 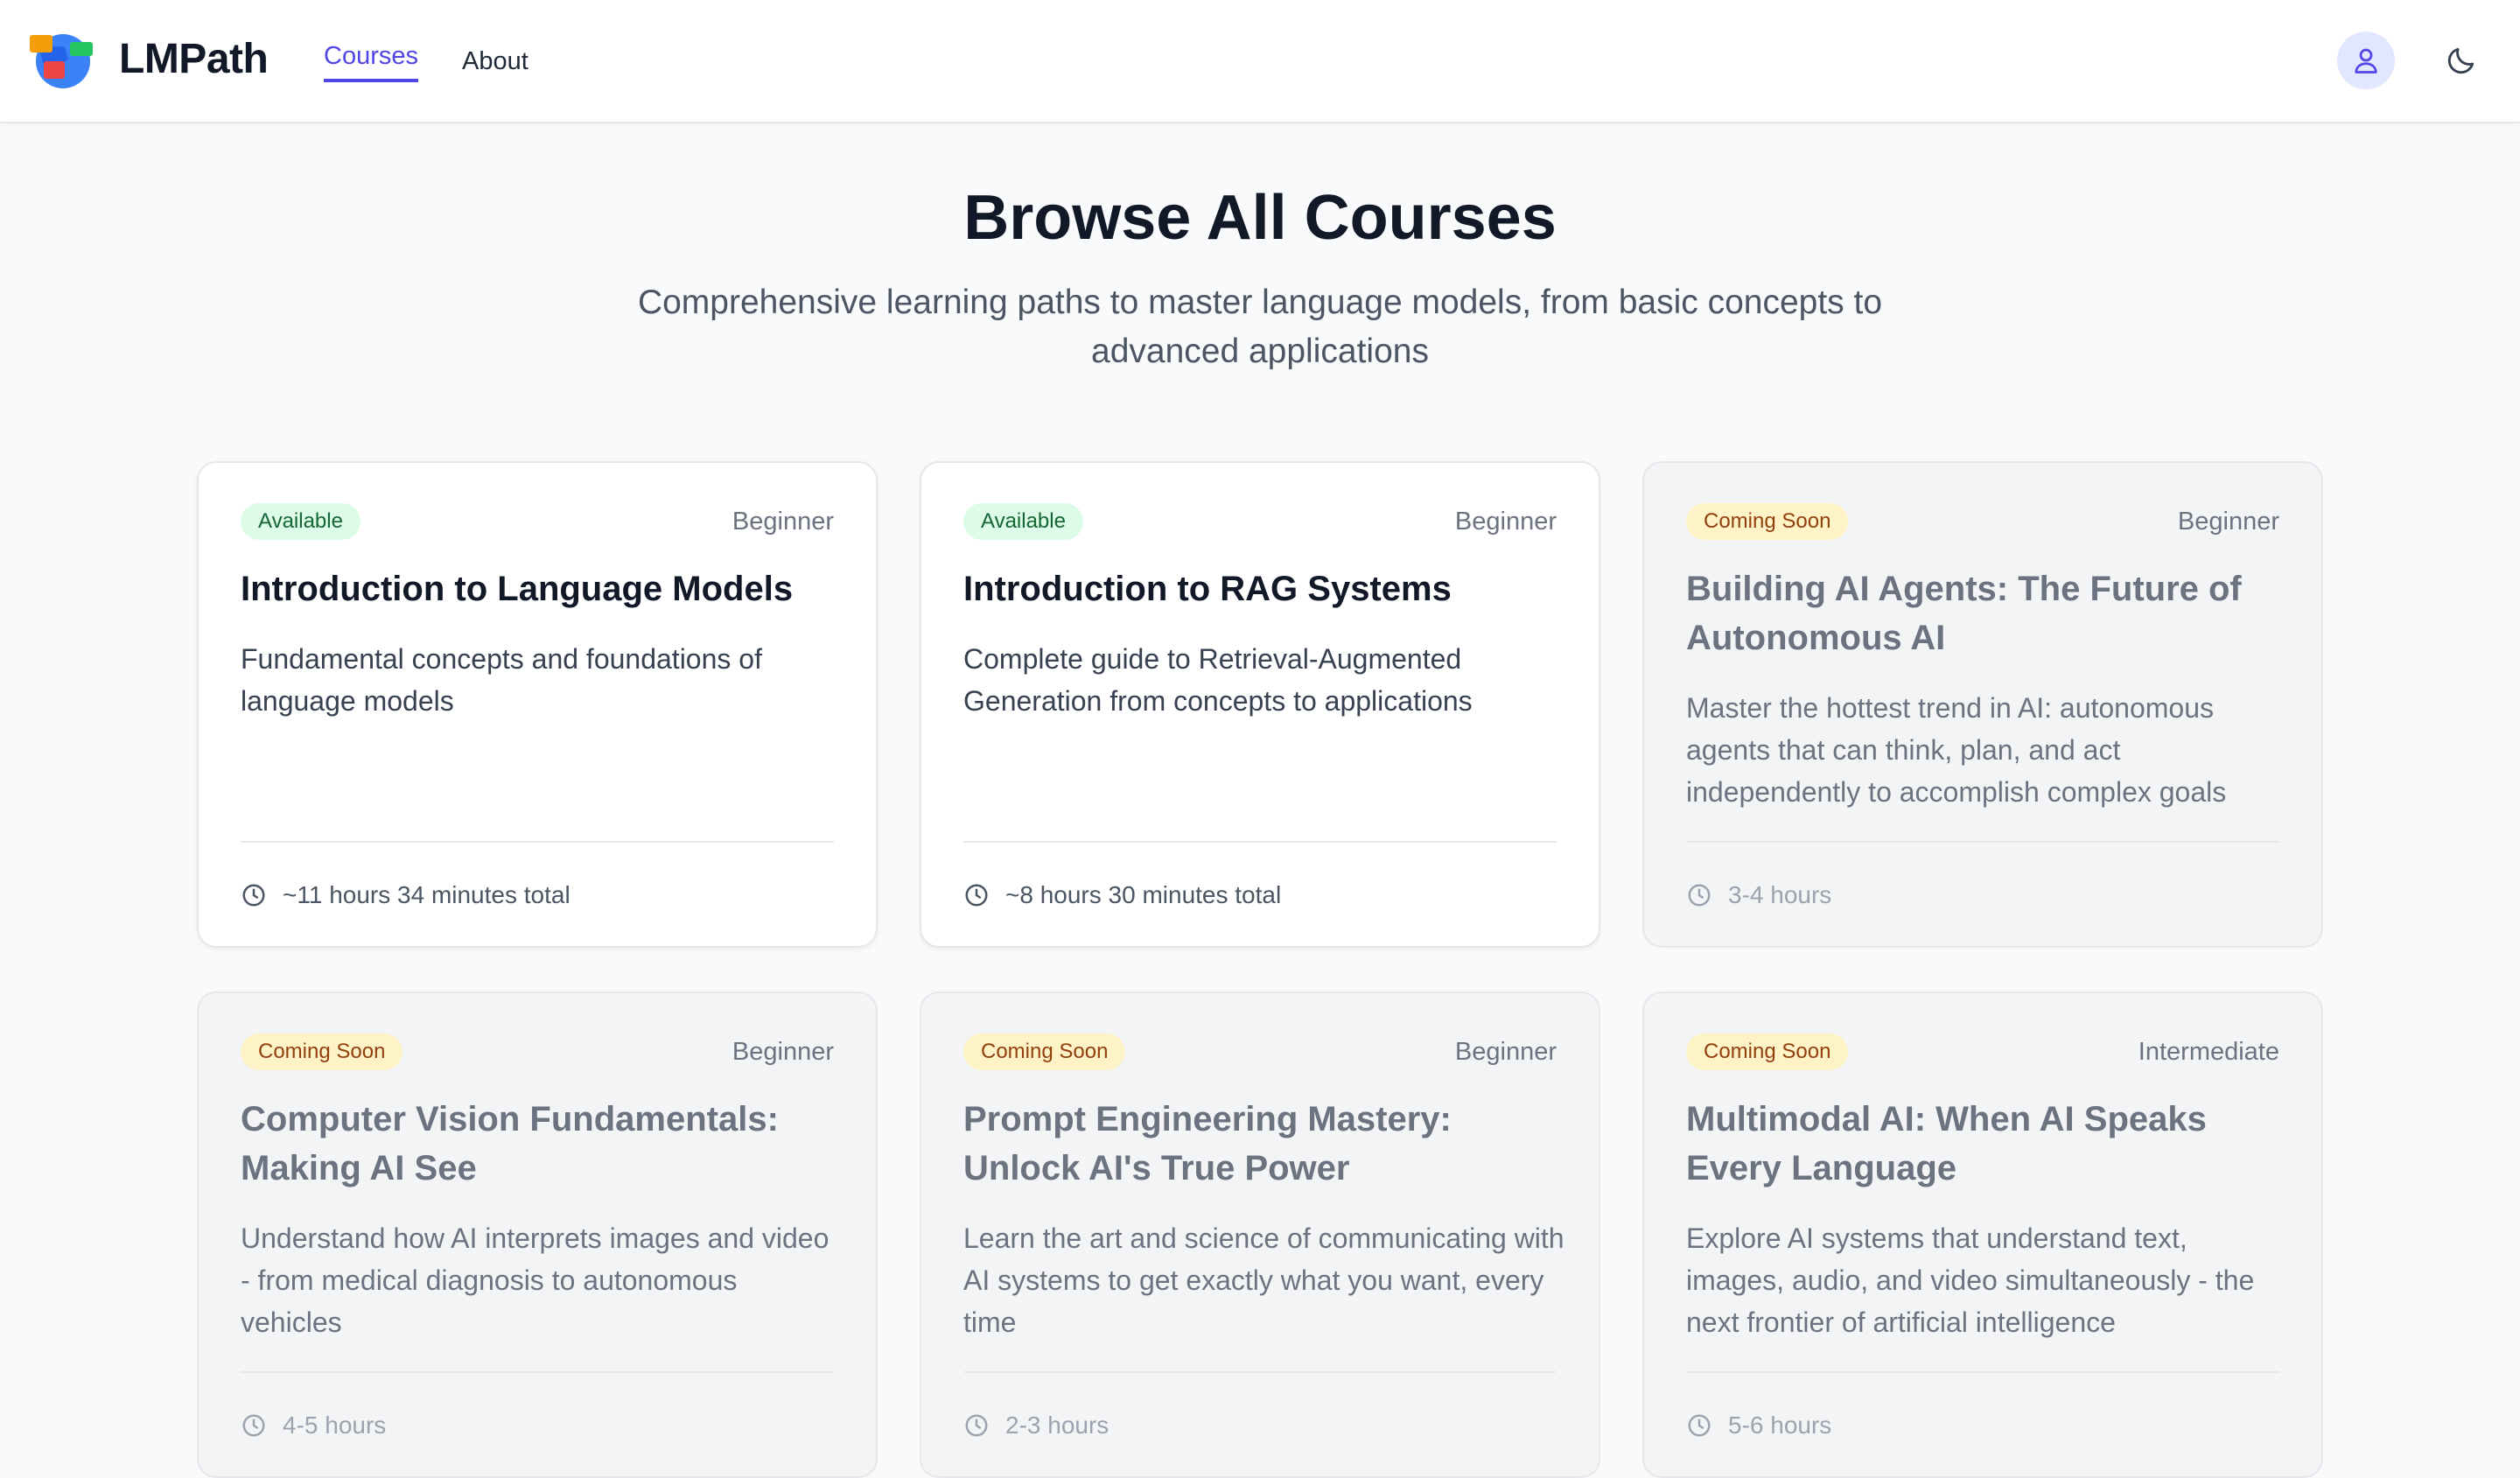 I want to click on course-duration: ~11 hours 34 minutes total, so click(x=405, y=895).